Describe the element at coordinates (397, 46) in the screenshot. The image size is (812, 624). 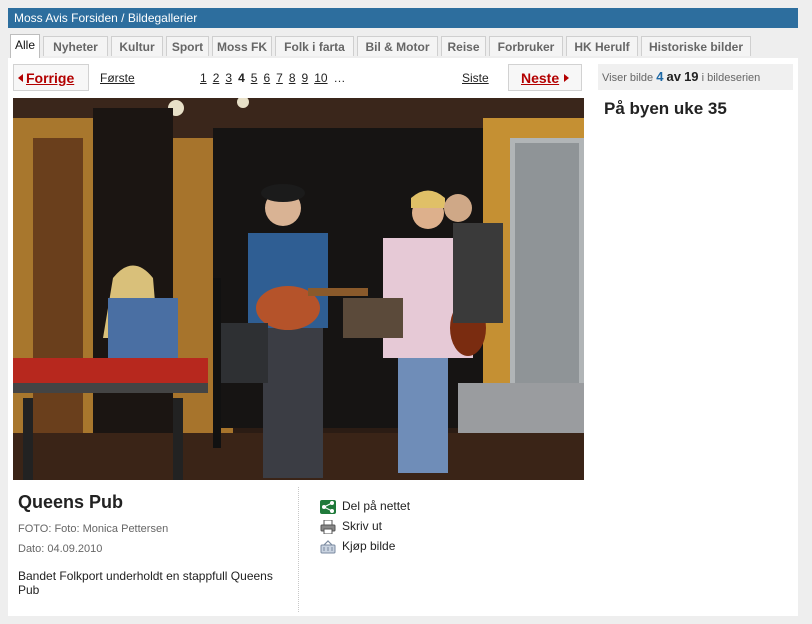
I see `tab-bil-motor: Bil & Motor` at that location.